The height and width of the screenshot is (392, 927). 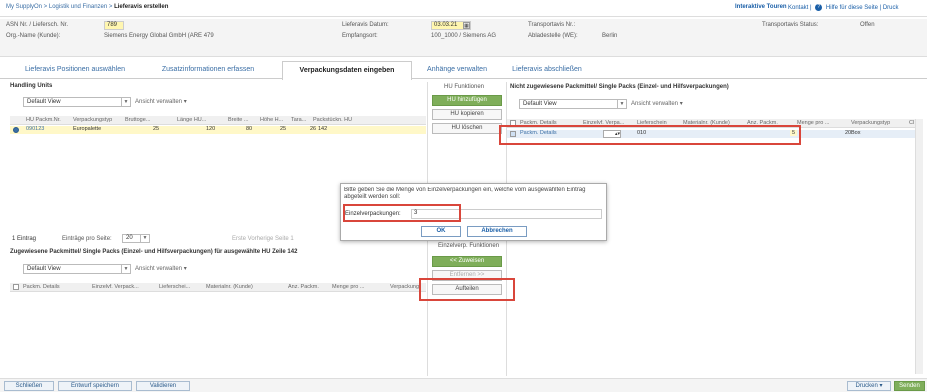 What do you see at coordinates (332, 120) in the screenshot?
I see `hu-col-pieceno: Packstückn. HU` at bounding box center [332, 120].